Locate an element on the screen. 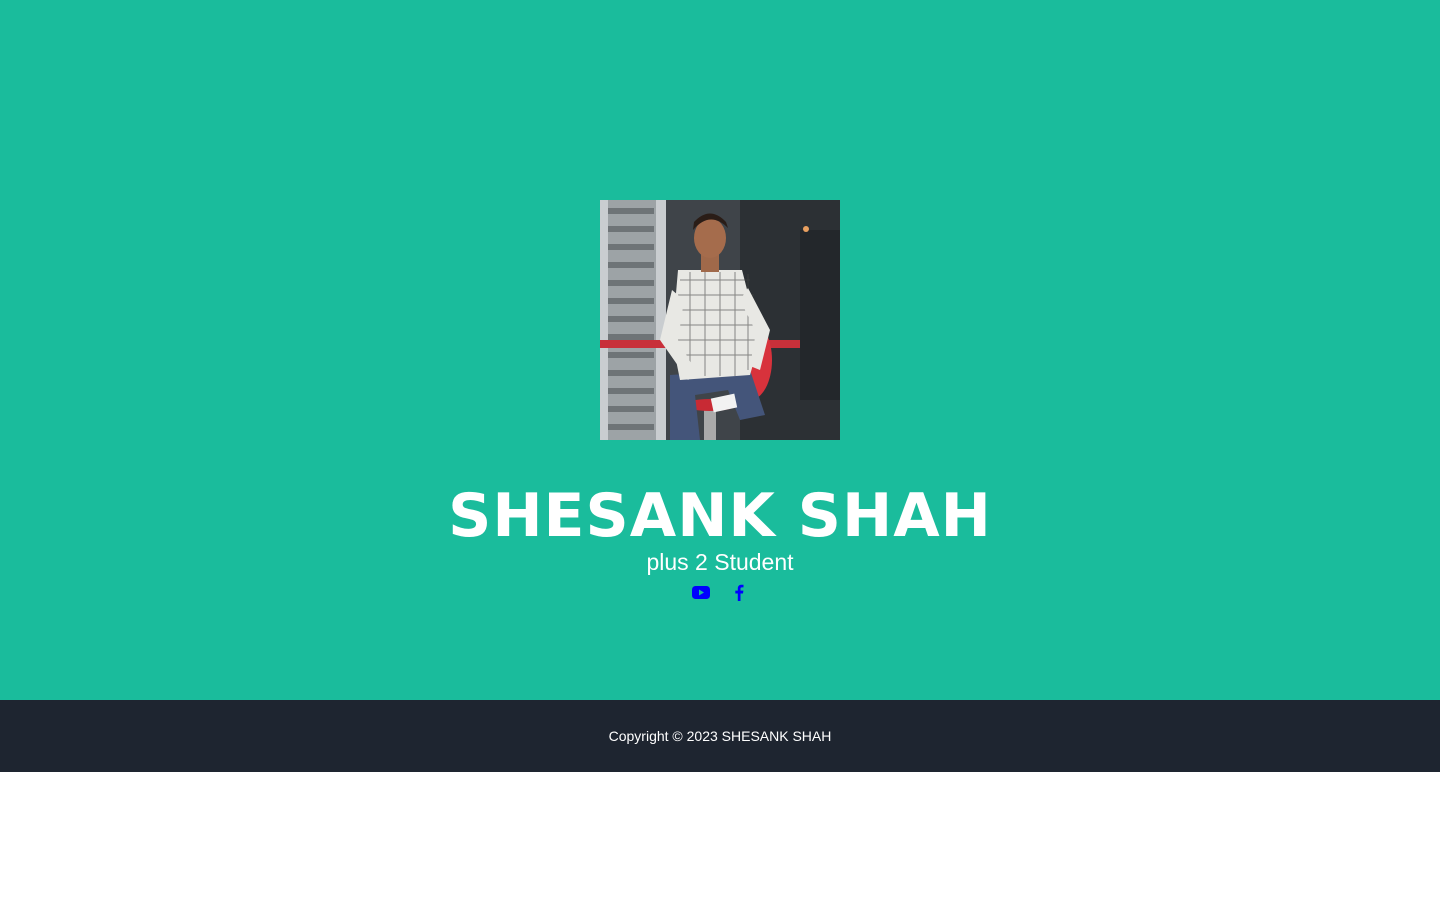  facebook-link is located at coordinates (739, 592).